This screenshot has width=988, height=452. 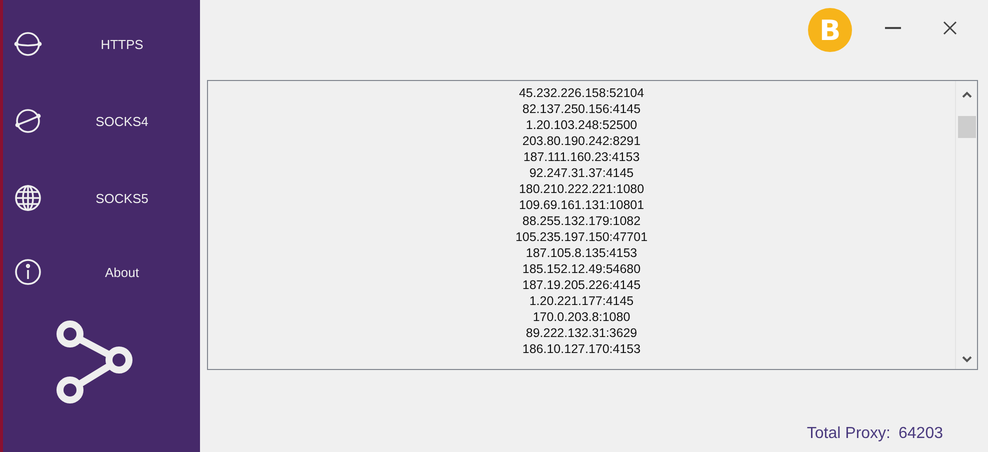 What do you see at coordinates (122, 272) in the screenshot?
I see `sidebar-item: About` at bounding box center [122, 272].